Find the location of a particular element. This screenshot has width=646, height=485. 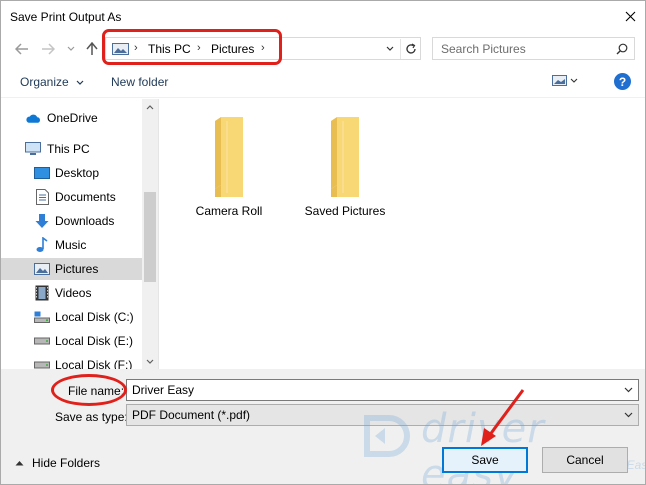

sidebar-item-local-disk-e: Local Disk (E:) is located at coordinates (71, 341).